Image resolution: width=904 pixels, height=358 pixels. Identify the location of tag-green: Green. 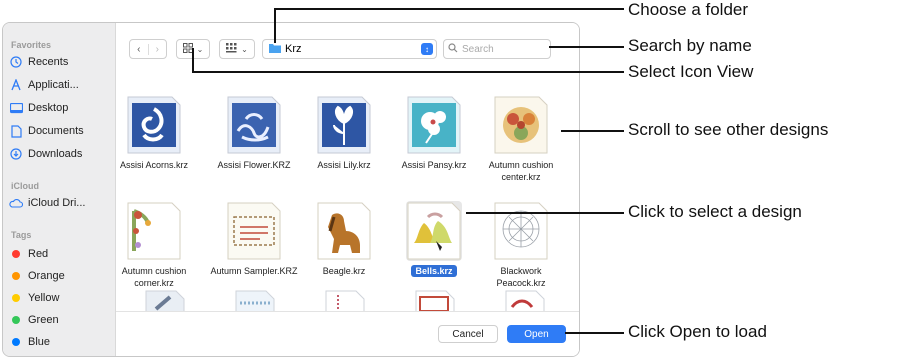
(34, 320).